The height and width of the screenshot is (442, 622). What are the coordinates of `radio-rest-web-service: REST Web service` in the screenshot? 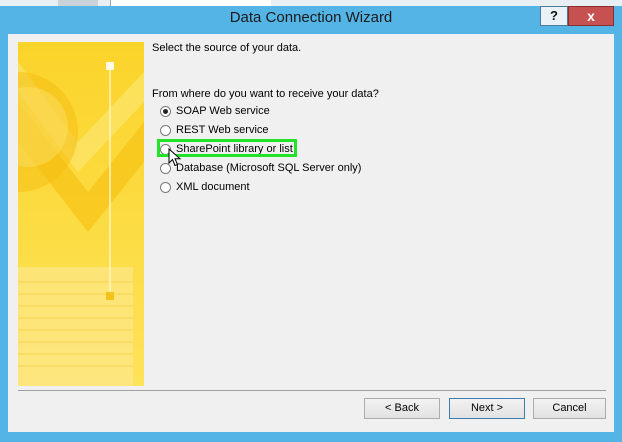 It's located at (214, 130).